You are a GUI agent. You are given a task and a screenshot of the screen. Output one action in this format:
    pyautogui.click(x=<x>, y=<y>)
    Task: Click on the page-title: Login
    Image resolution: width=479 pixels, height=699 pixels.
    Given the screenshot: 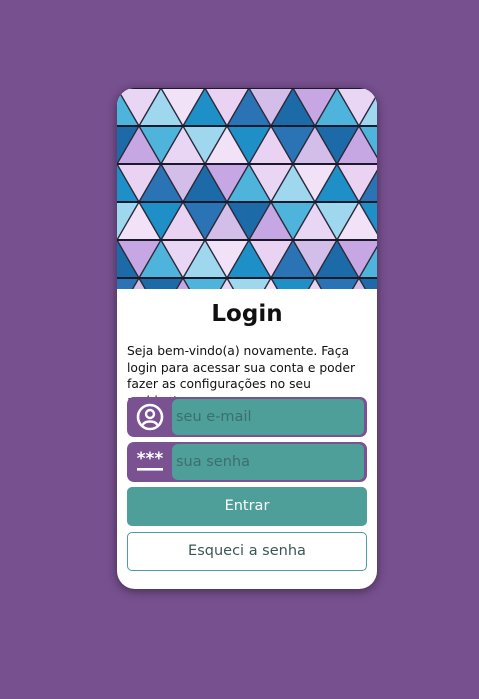 What is the action you would take?
    pyautogui.click(x=247, y=314)
    